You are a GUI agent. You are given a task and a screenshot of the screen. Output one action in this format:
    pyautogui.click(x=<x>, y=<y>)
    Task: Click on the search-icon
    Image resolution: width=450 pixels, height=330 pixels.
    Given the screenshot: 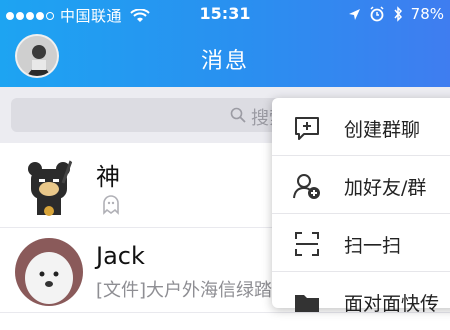 What is the action you would take?
    pyautogui.click(x=238, y=115)
    